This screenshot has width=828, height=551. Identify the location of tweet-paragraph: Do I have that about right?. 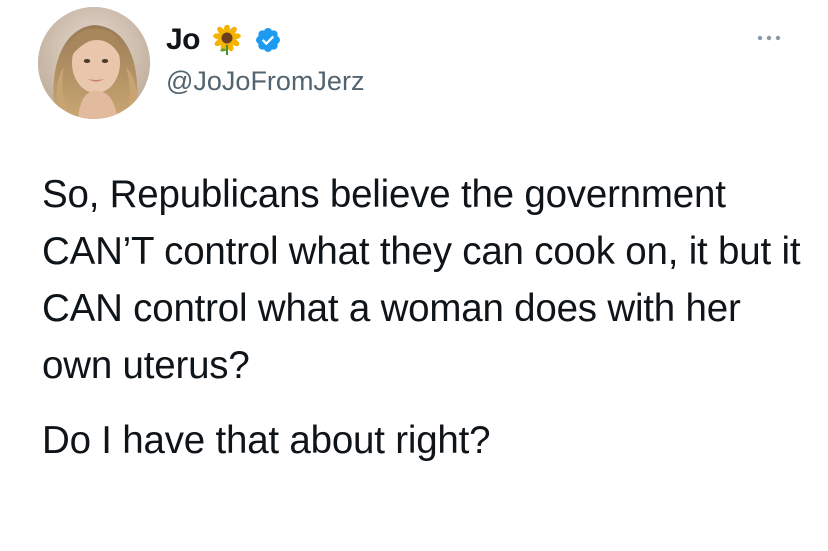
(266, 440).